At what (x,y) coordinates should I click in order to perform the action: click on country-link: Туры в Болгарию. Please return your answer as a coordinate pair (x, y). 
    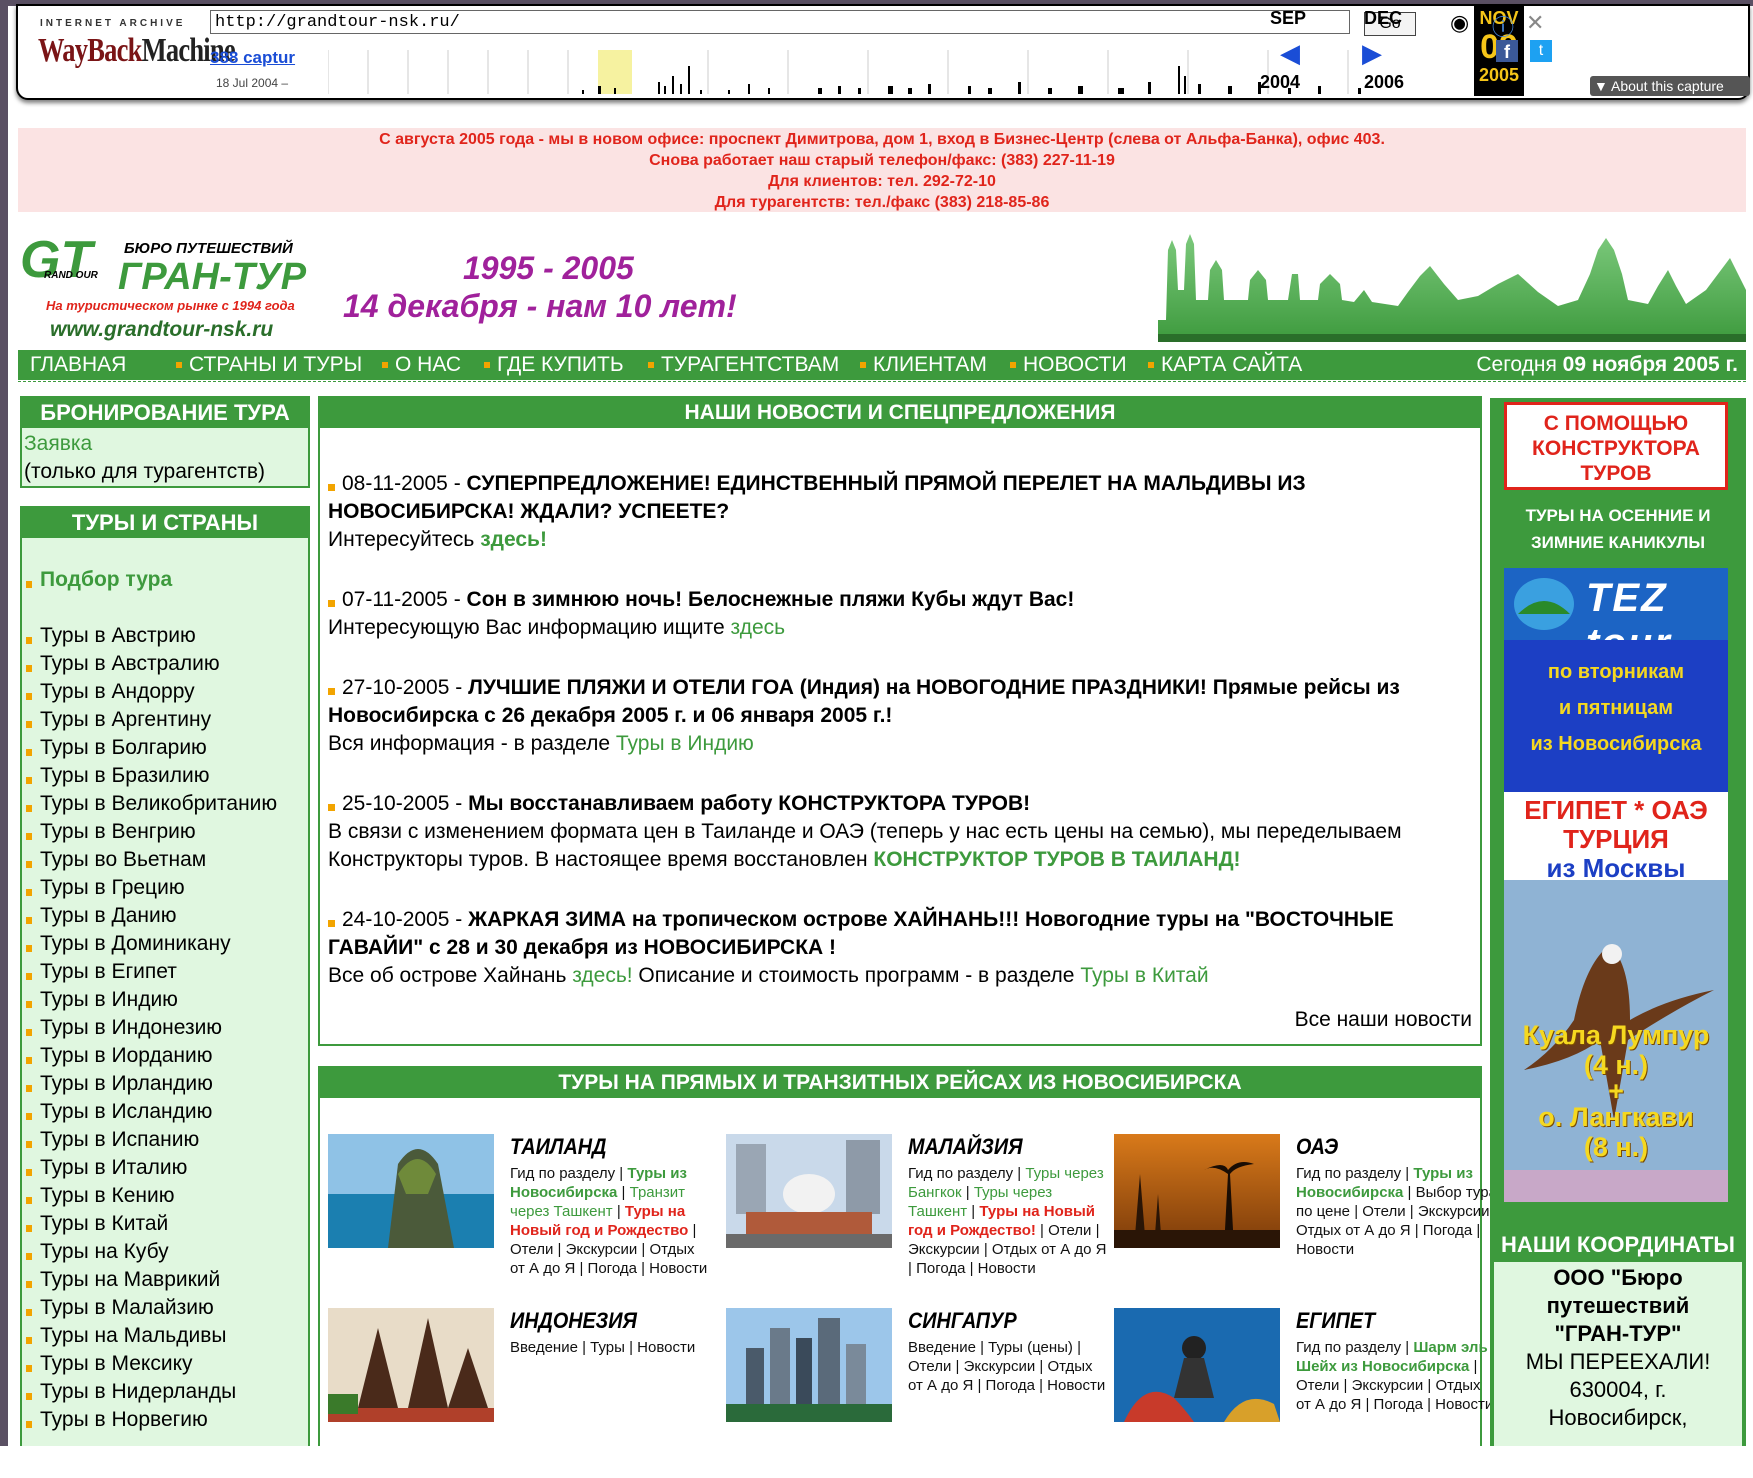
    Looking at the image, I should click on (165, 748).